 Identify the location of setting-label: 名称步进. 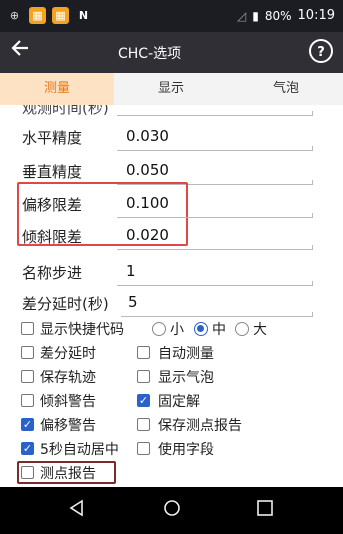
(52, 273).